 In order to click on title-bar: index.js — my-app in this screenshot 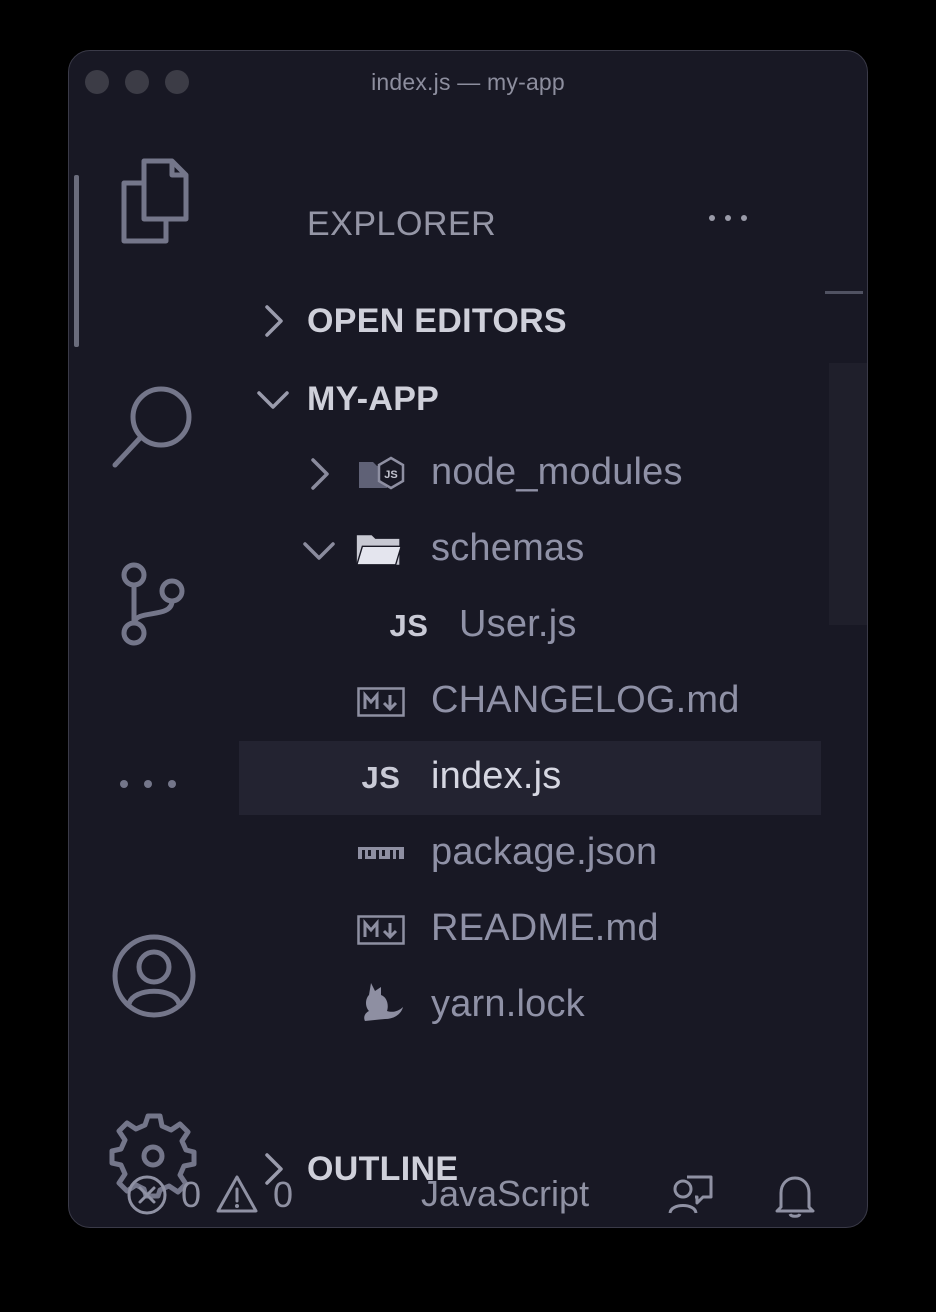, I will do `click(468, 82)`.